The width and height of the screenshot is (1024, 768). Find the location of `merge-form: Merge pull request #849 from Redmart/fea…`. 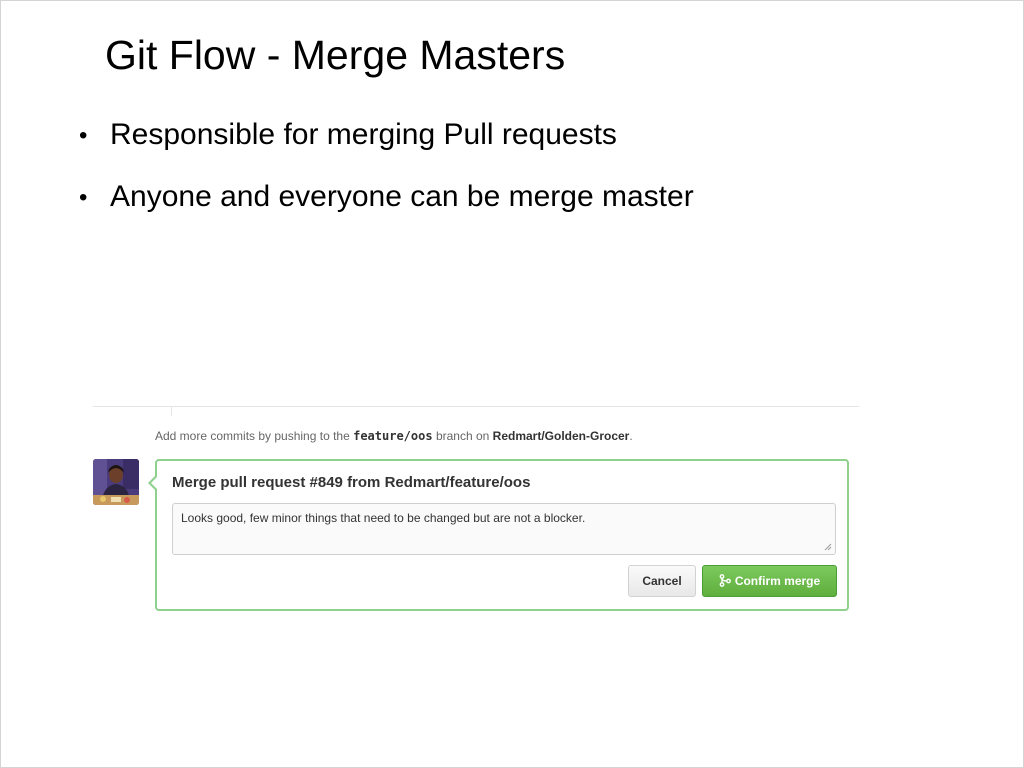

merge-form: Merge pull request #849 from Redmart/fea… is located at coordinates (498, 535).